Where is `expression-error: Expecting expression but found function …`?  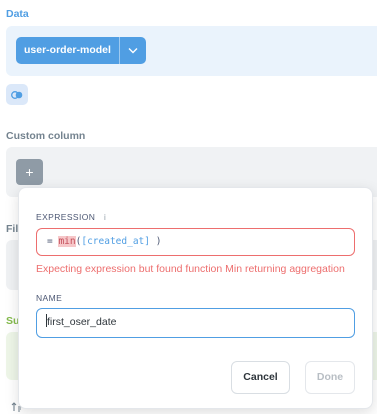 expression-error: Expecting expression but found function … is located at coordinates (190, 269).